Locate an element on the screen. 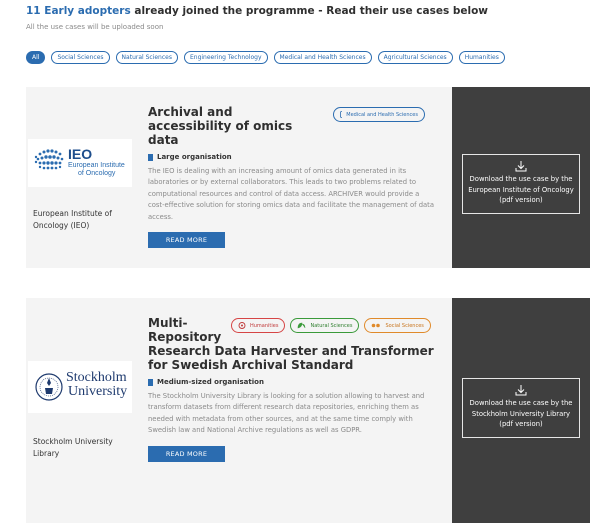  category-tag-label: Natural Sciences is located at coordinates (331, 325).